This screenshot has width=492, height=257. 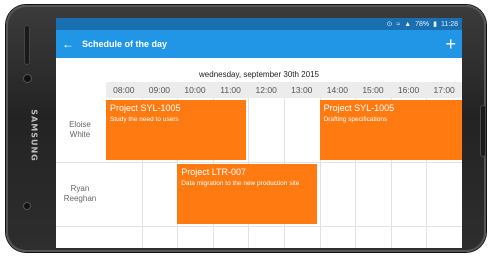 I want to click on resource-ryan-reeghan: Ryan Reeghan, so click(x=80, y=194).